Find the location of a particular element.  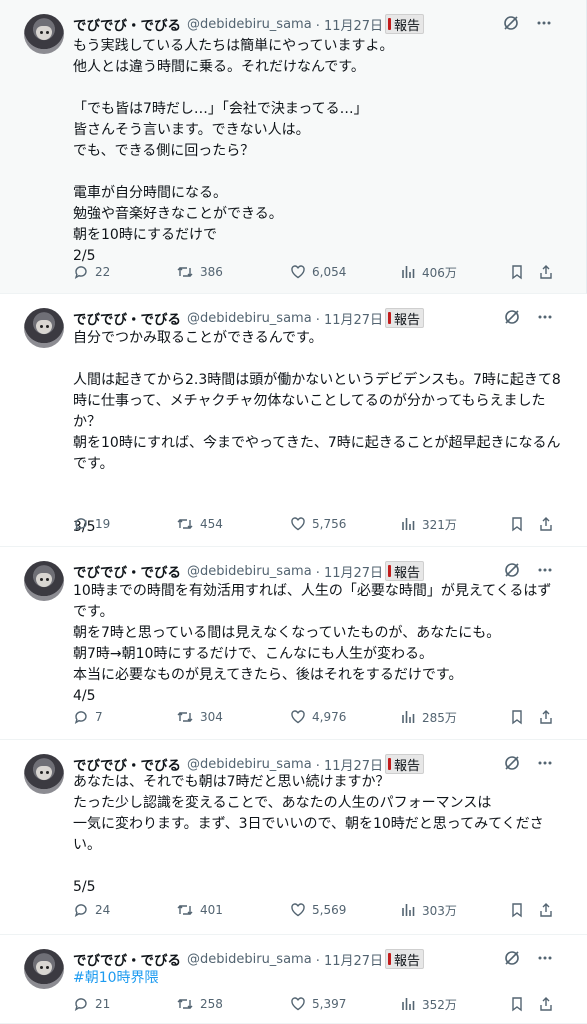

views-button: 303万 is located at coordinates (428, 910).